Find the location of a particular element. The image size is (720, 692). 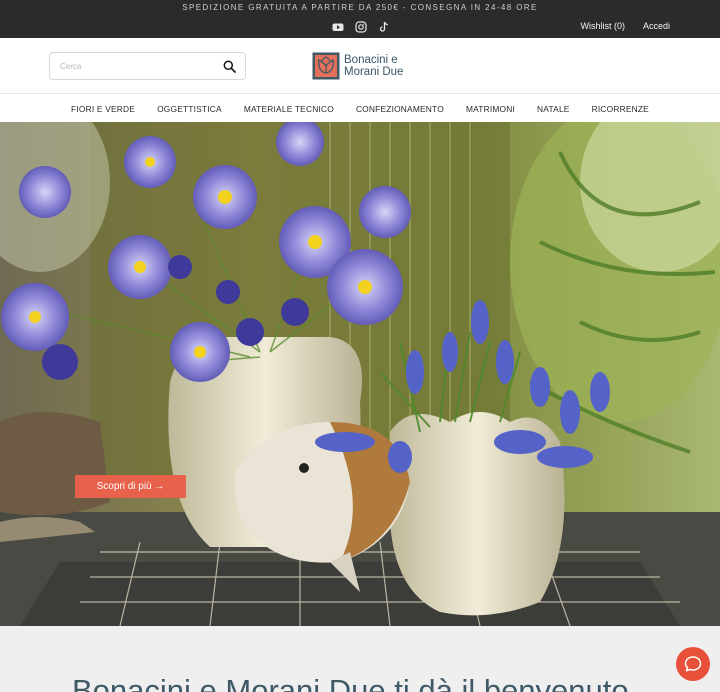

account-links: Wishlist (0) Accedi is located at coordinates (625, 26).